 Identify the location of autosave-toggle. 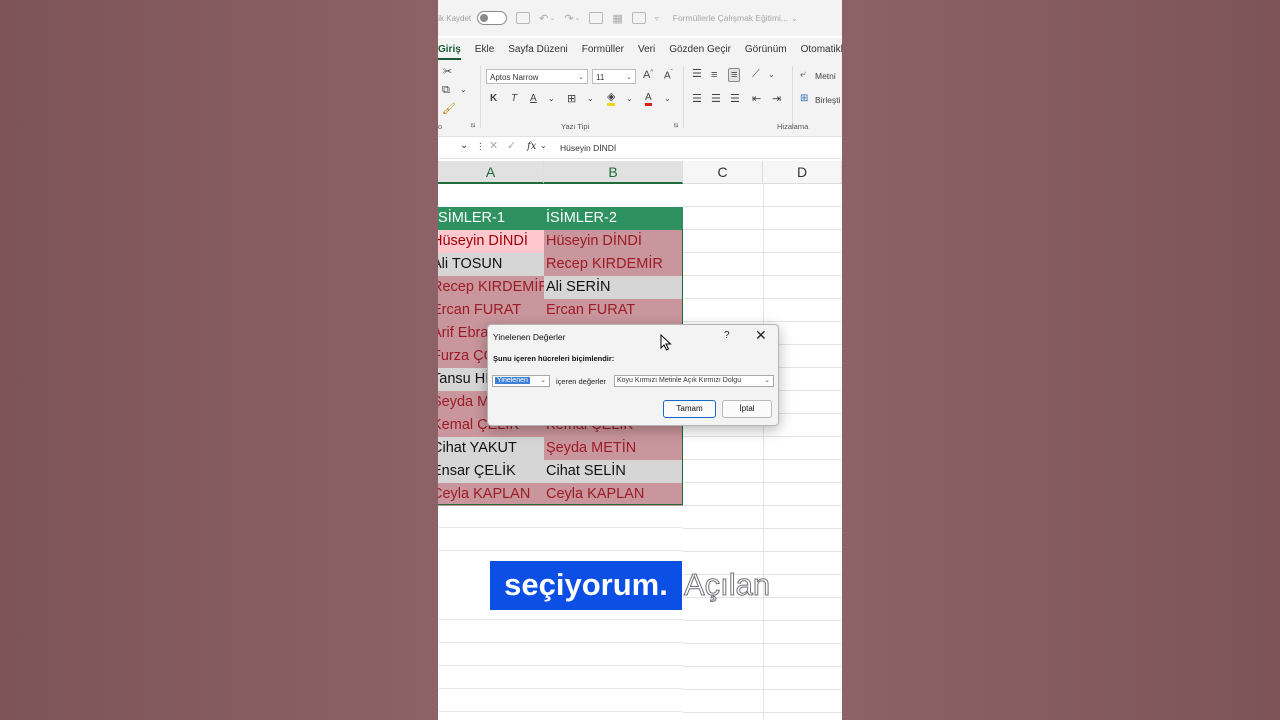
(492, 18).